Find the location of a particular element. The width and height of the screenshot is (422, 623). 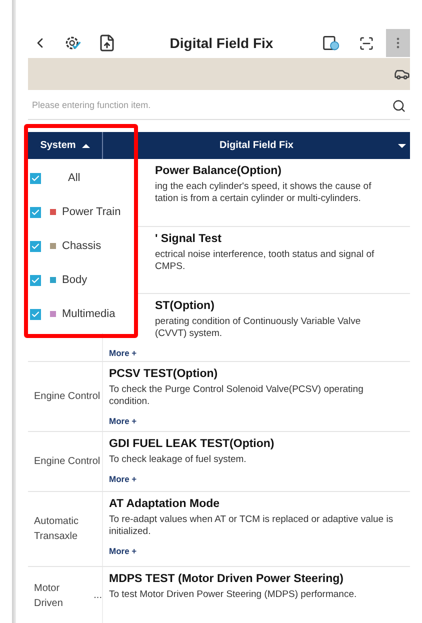

scan-icon is located at coordinates (366, 43).